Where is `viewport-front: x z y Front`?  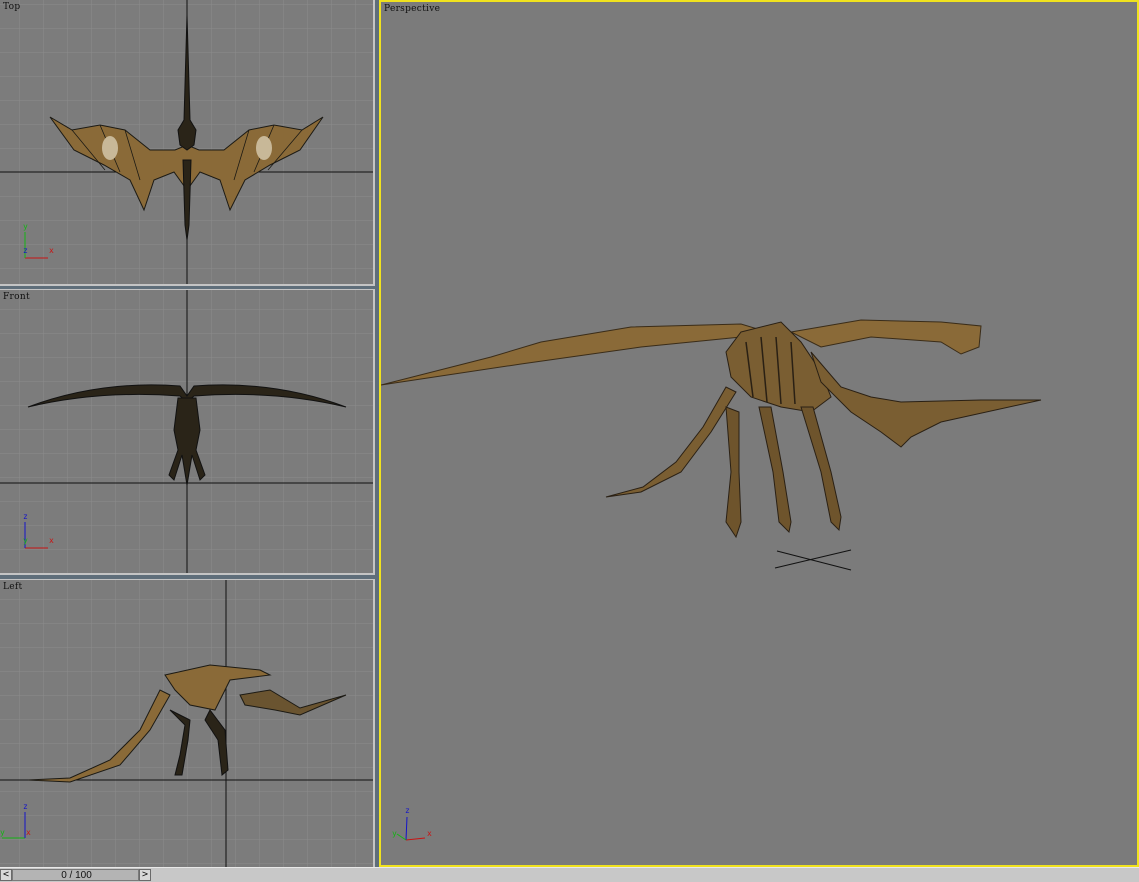
viewport-front: x z y Front is located at coordinates (187, 432).